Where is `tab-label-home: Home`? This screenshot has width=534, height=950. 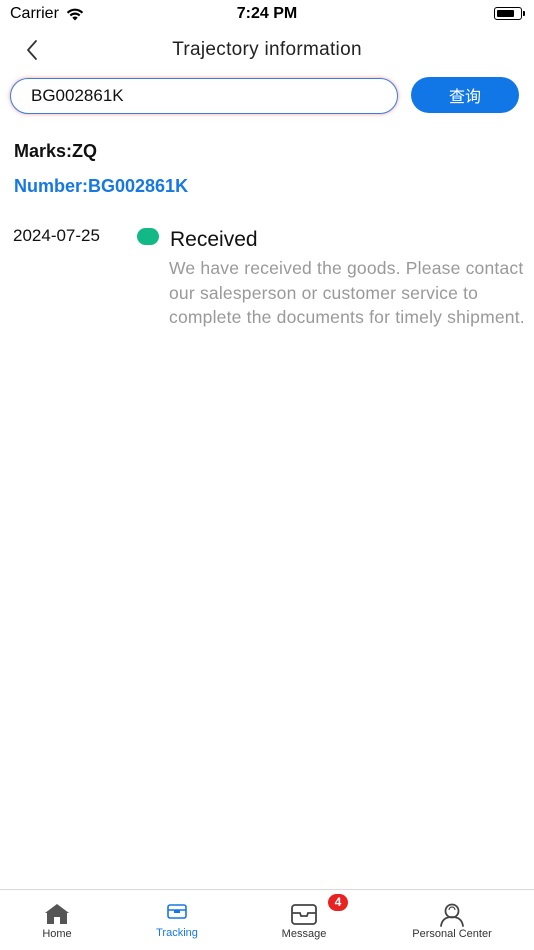
tab-label-home: Home is located at coordinates (57, 934).